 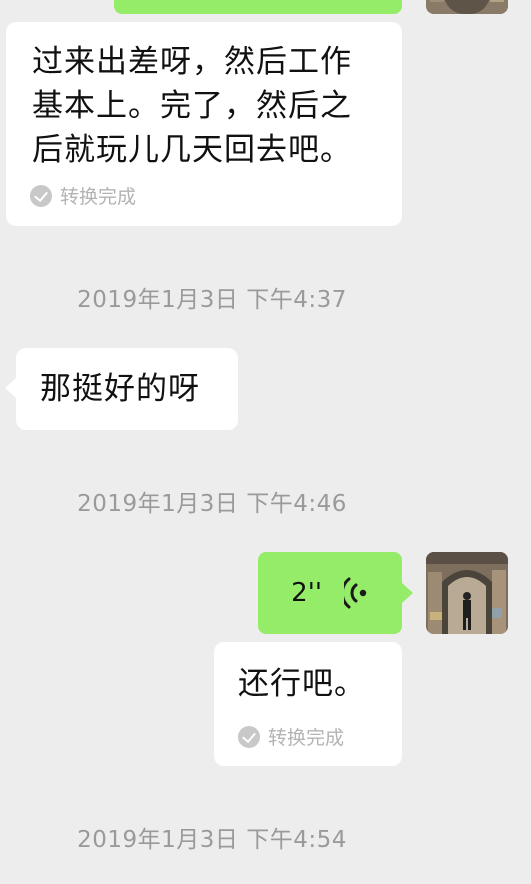 What do you see at coordinates (192, 106) in the screenshot?
I see `message-text-line: 基本上。完了，然后之` at bounding box center [192, 106].